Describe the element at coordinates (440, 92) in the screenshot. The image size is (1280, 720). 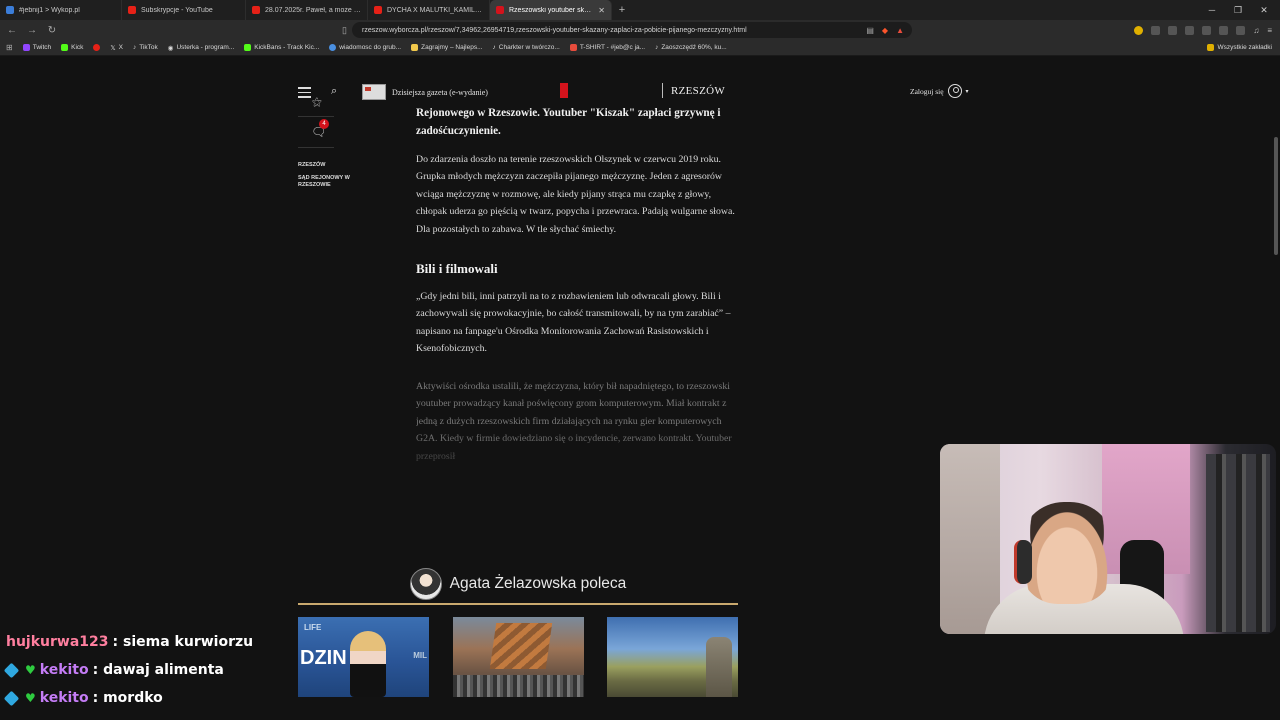
I see `e-edition-label: Dzisiejsza gazeta (e-wydanie)` at that location.